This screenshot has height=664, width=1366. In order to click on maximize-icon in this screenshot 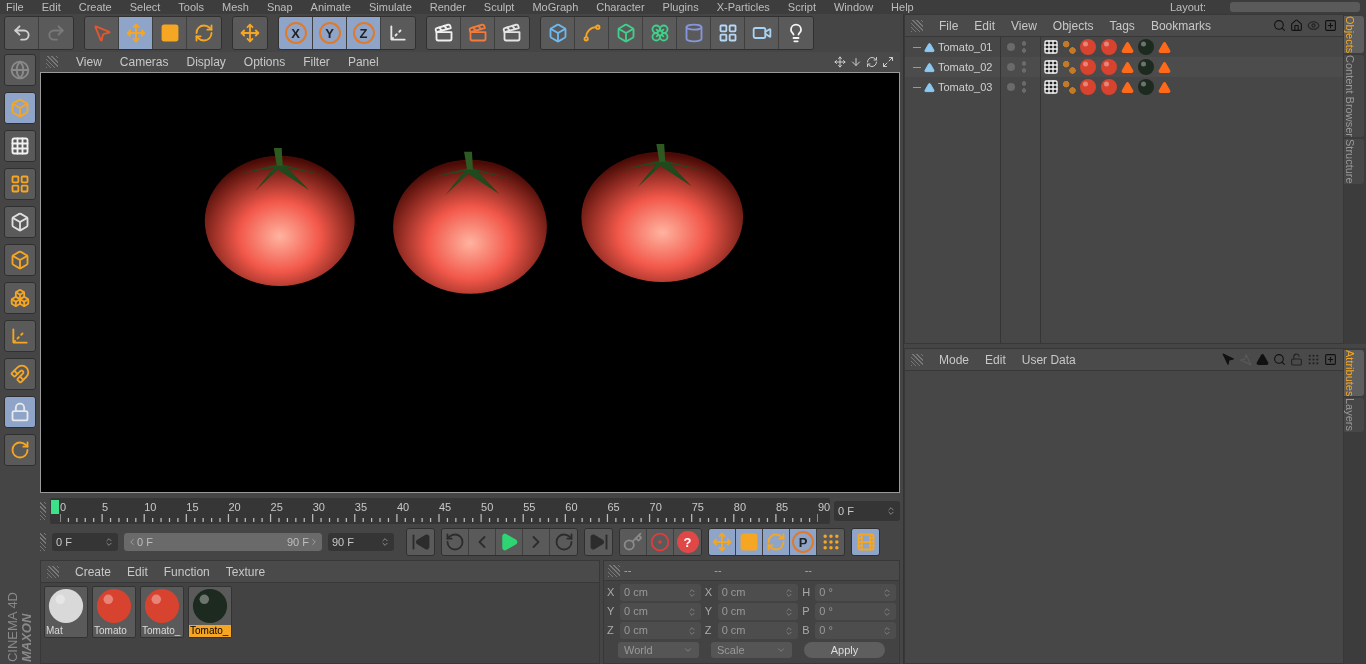, I will do `click(888, 62)`.